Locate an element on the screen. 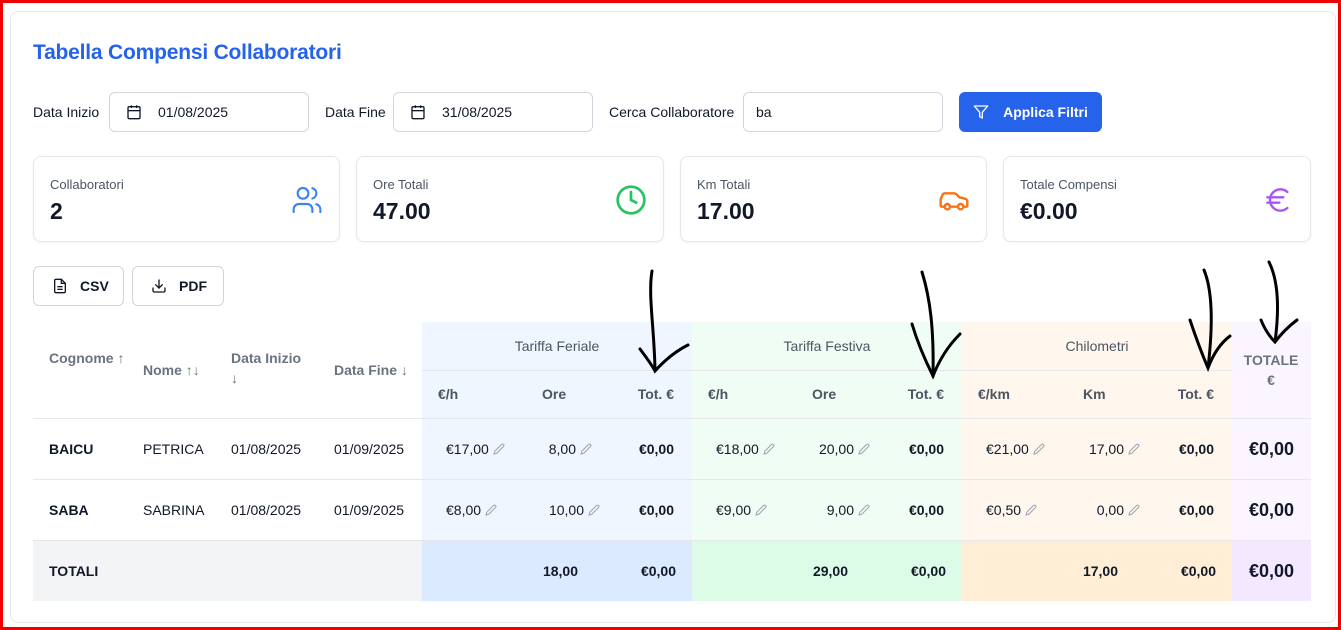 This screenshot has width=1341, height=630. header-cognome: Cognome ↑ is located at coordinates (89, 358).